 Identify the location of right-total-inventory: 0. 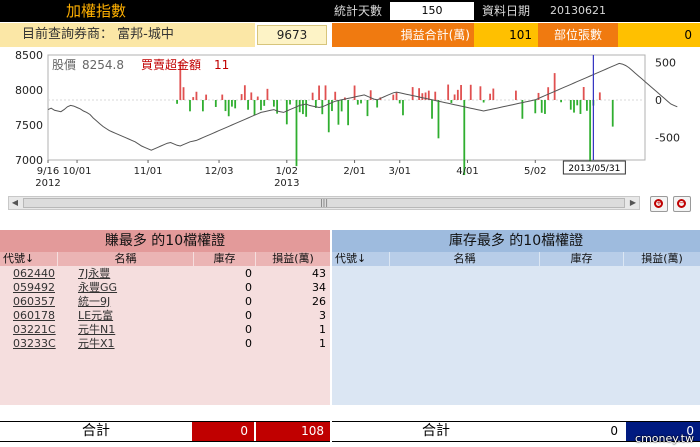
(582, 431).